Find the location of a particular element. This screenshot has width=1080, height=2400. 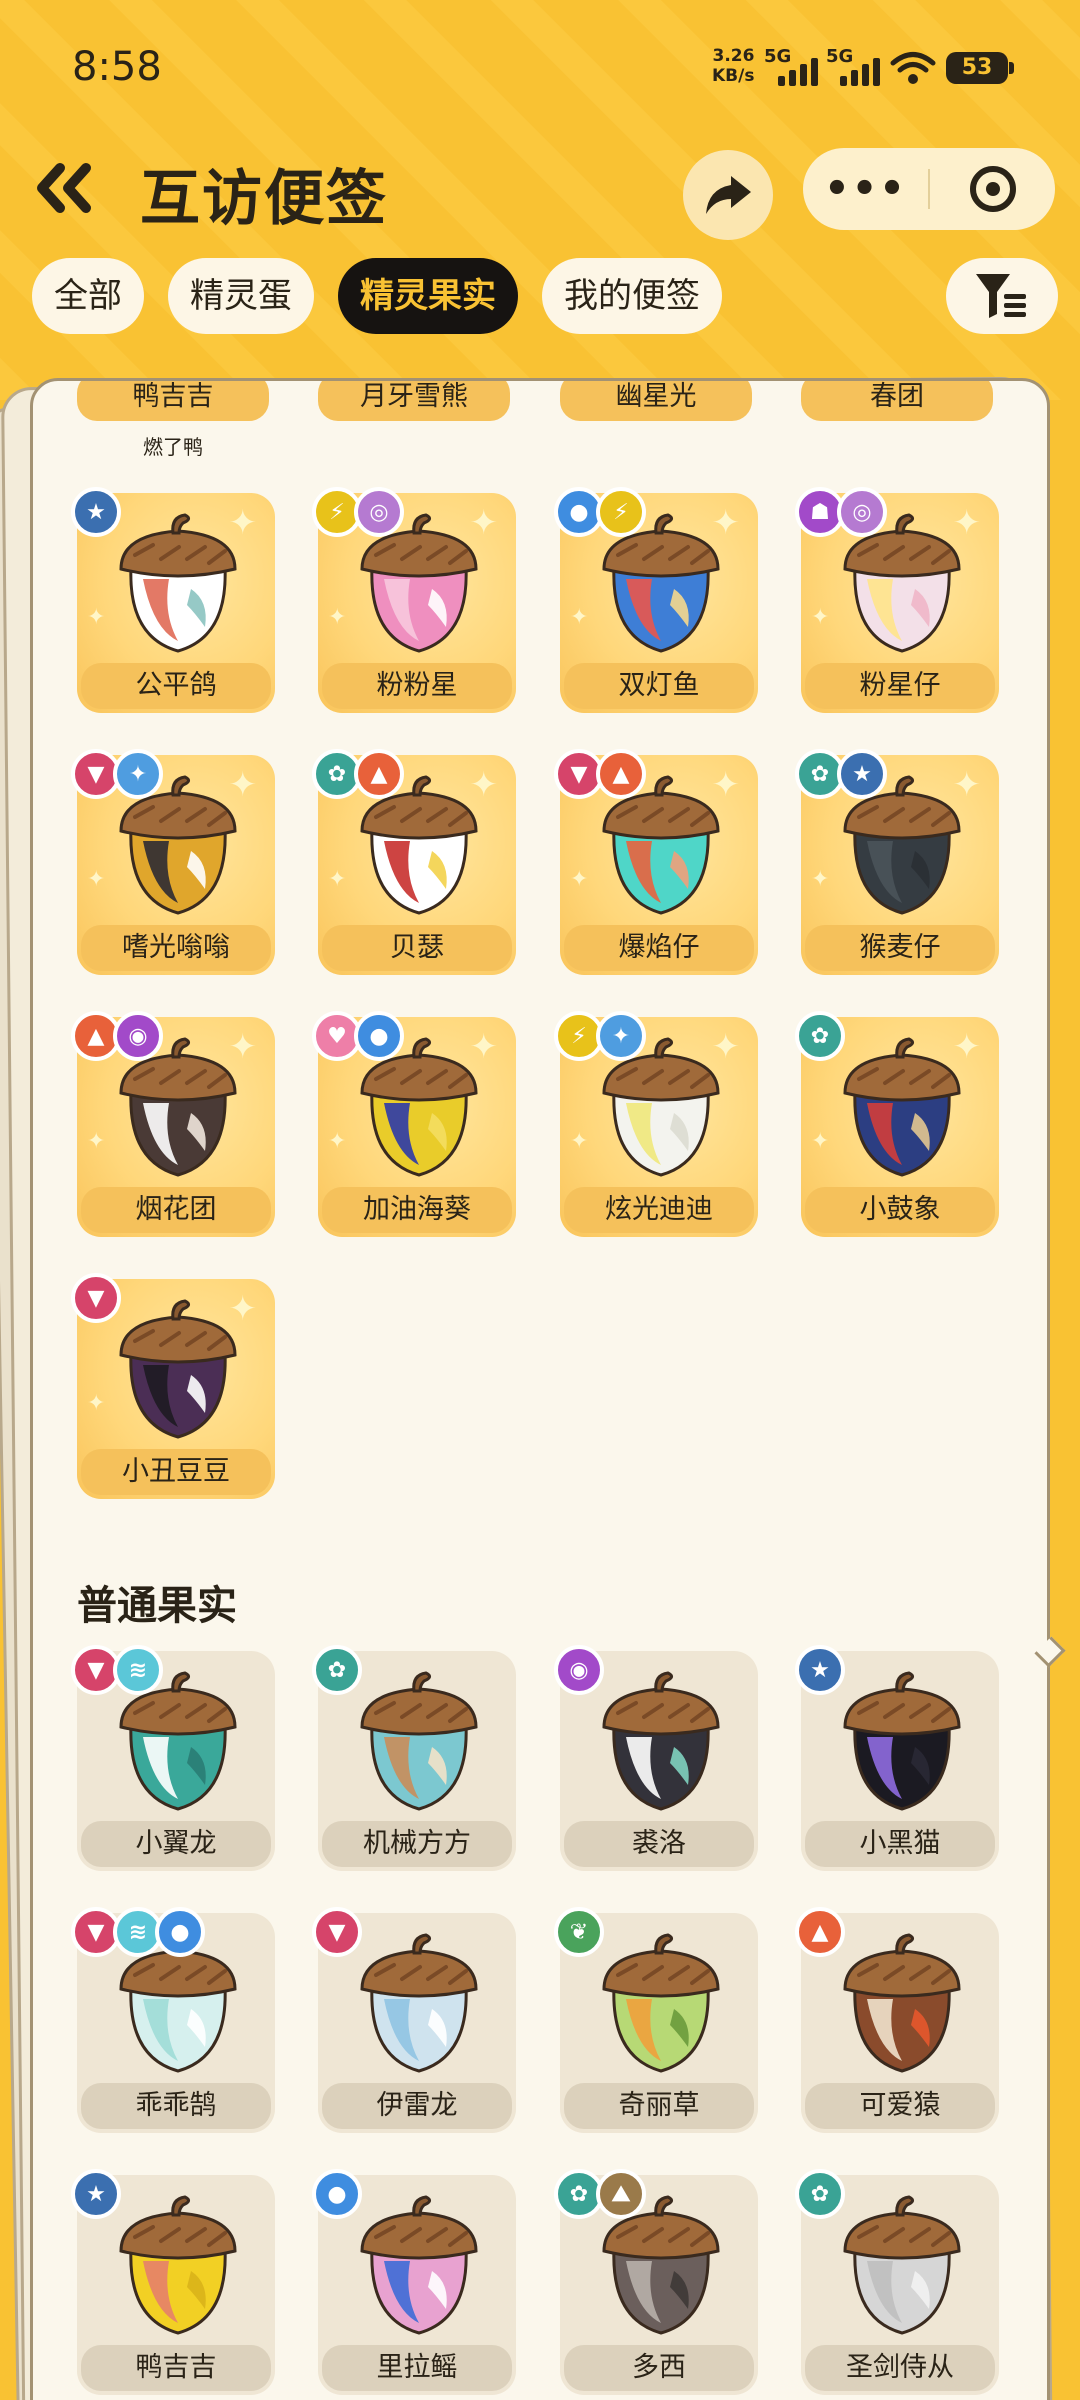

fruit-card: ✦ ✦ ▲ ◉ 烟花团 is located at coordinates (173, 1124).